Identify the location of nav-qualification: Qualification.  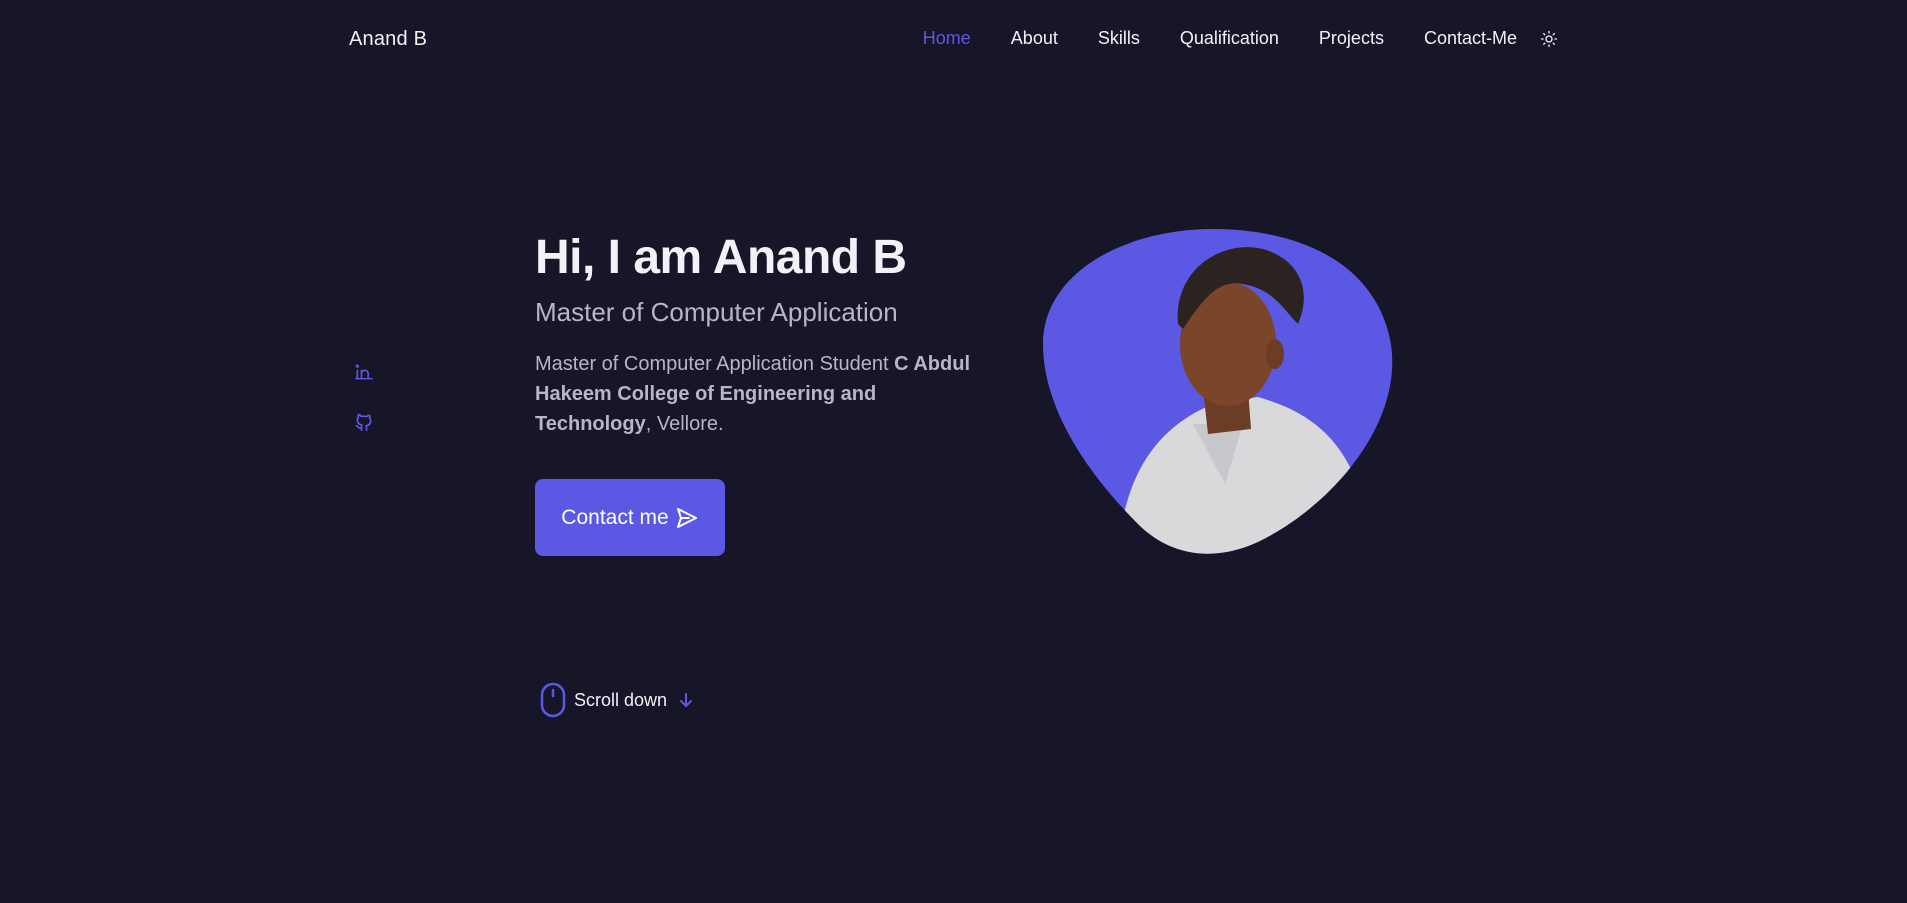
(1229, 38).